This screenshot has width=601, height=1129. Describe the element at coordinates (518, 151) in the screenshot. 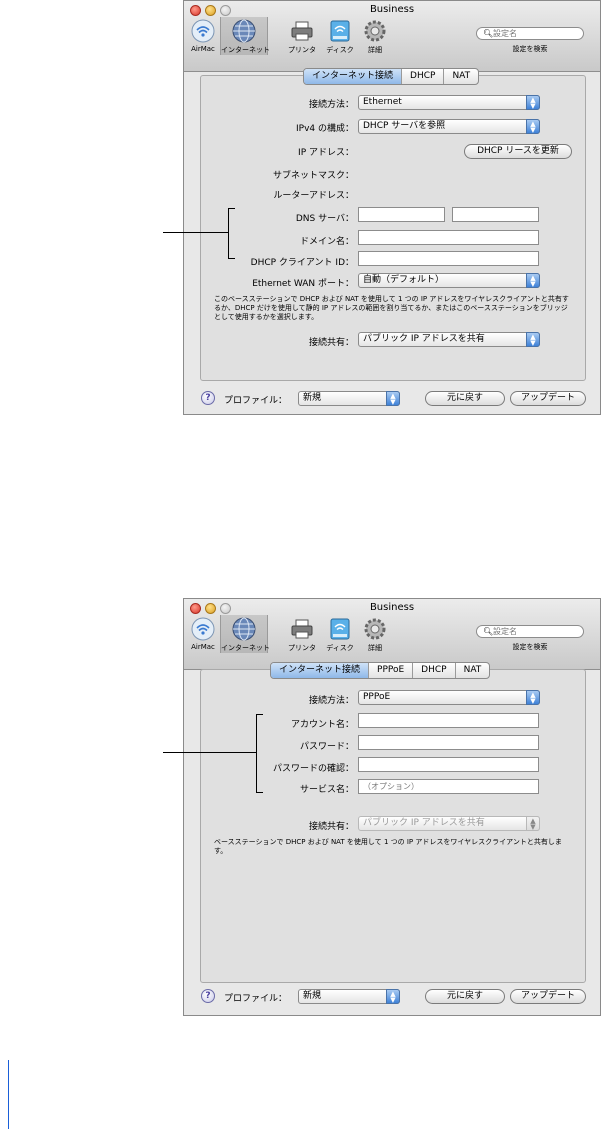

I see `renew-dhcp-lease-button: DHCP リースを更新` at that location.